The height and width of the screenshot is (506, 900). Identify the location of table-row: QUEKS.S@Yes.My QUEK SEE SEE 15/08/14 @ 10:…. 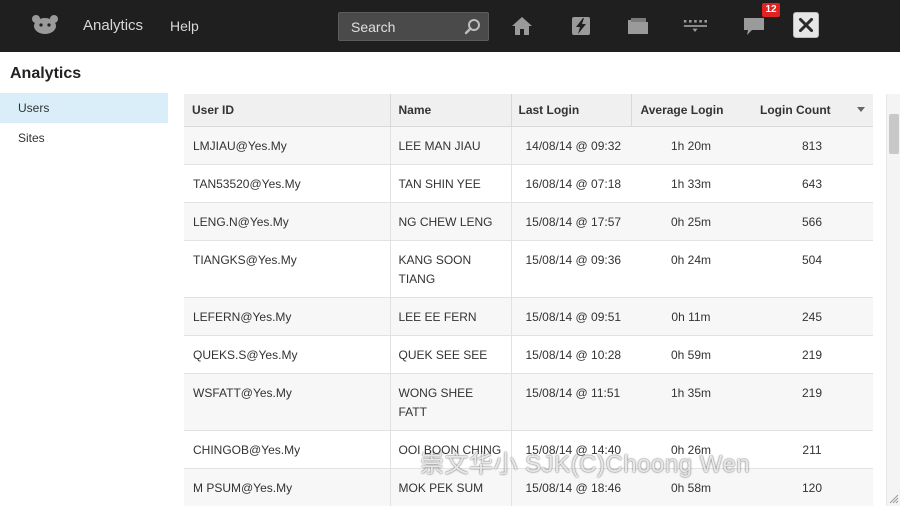
(528, 354).